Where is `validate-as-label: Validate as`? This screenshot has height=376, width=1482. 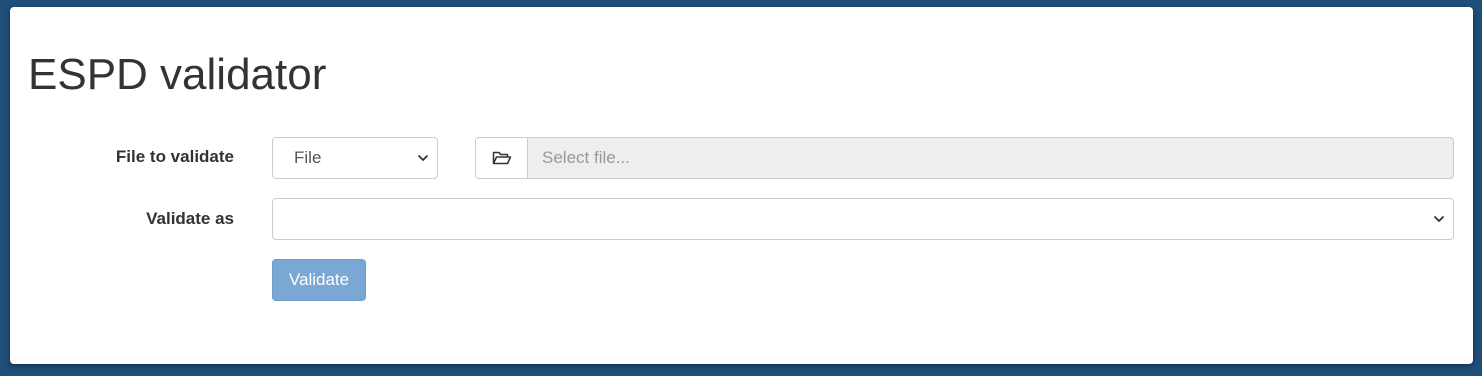 validate-as-label: Validate as is located at coordinates (190, 218).